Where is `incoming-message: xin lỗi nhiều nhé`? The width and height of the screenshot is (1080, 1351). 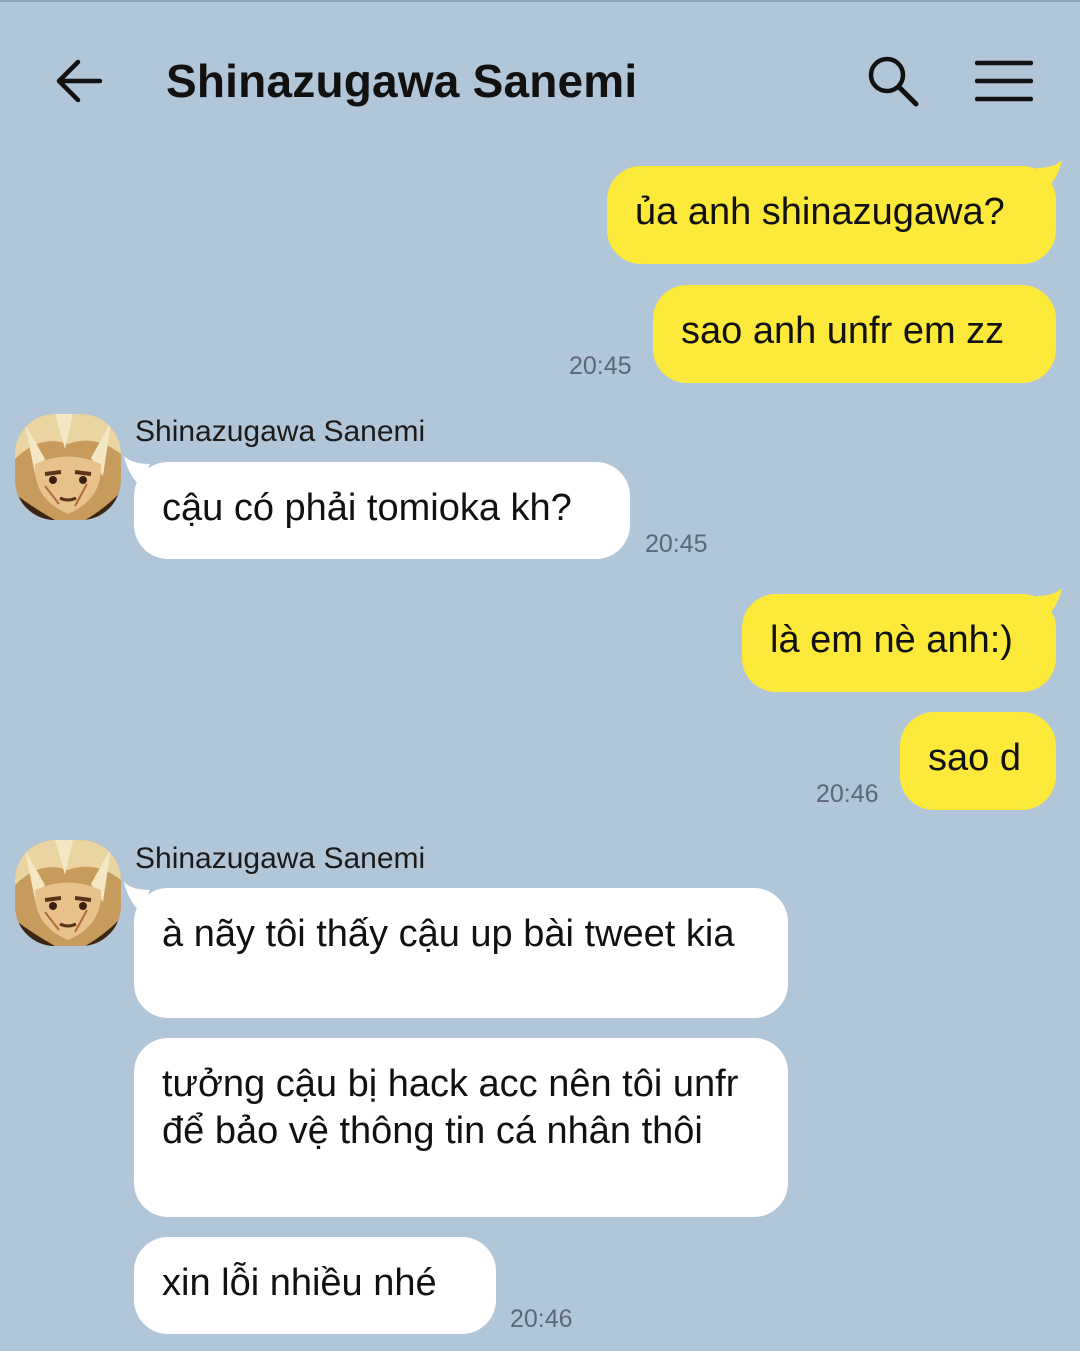 incoming-message: xin lỗi nhiều nhé is located at coordinates (315, 1285).